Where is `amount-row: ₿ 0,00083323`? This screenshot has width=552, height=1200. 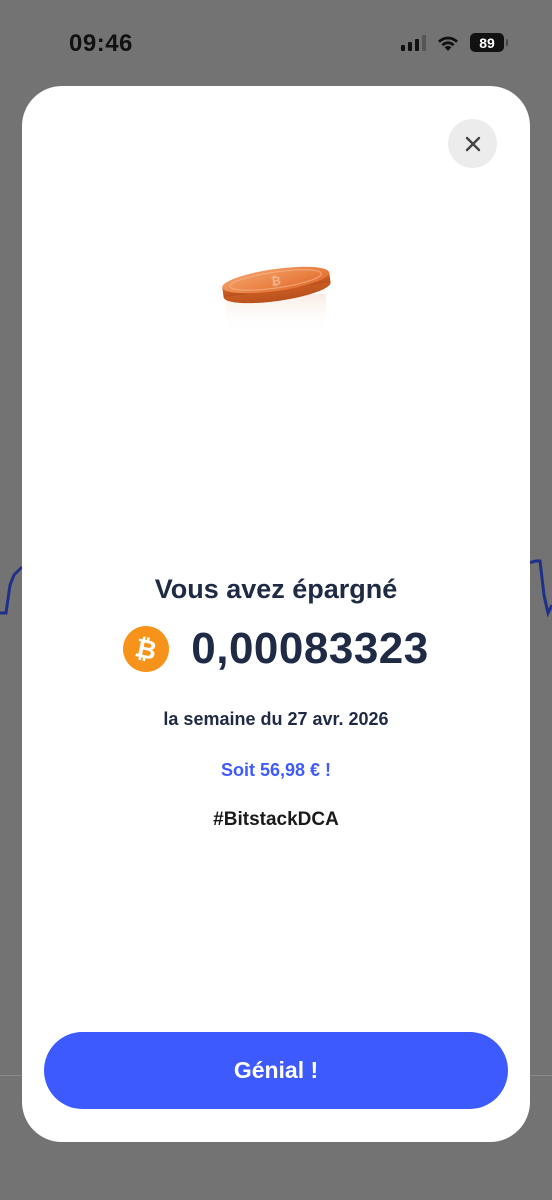
amount-row: ₿ 0,00083323 is located at coordinates (276, 649).